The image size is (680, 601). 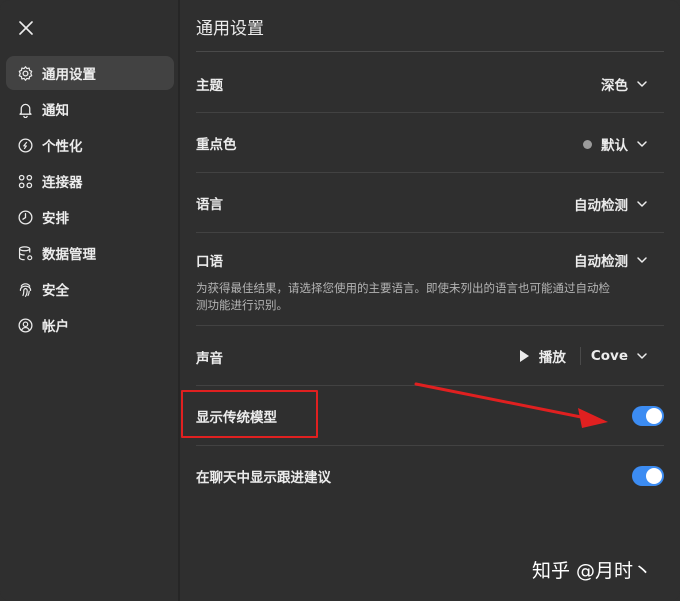 I want to click on page-title: 通用设置, so click(x=230, y=29).